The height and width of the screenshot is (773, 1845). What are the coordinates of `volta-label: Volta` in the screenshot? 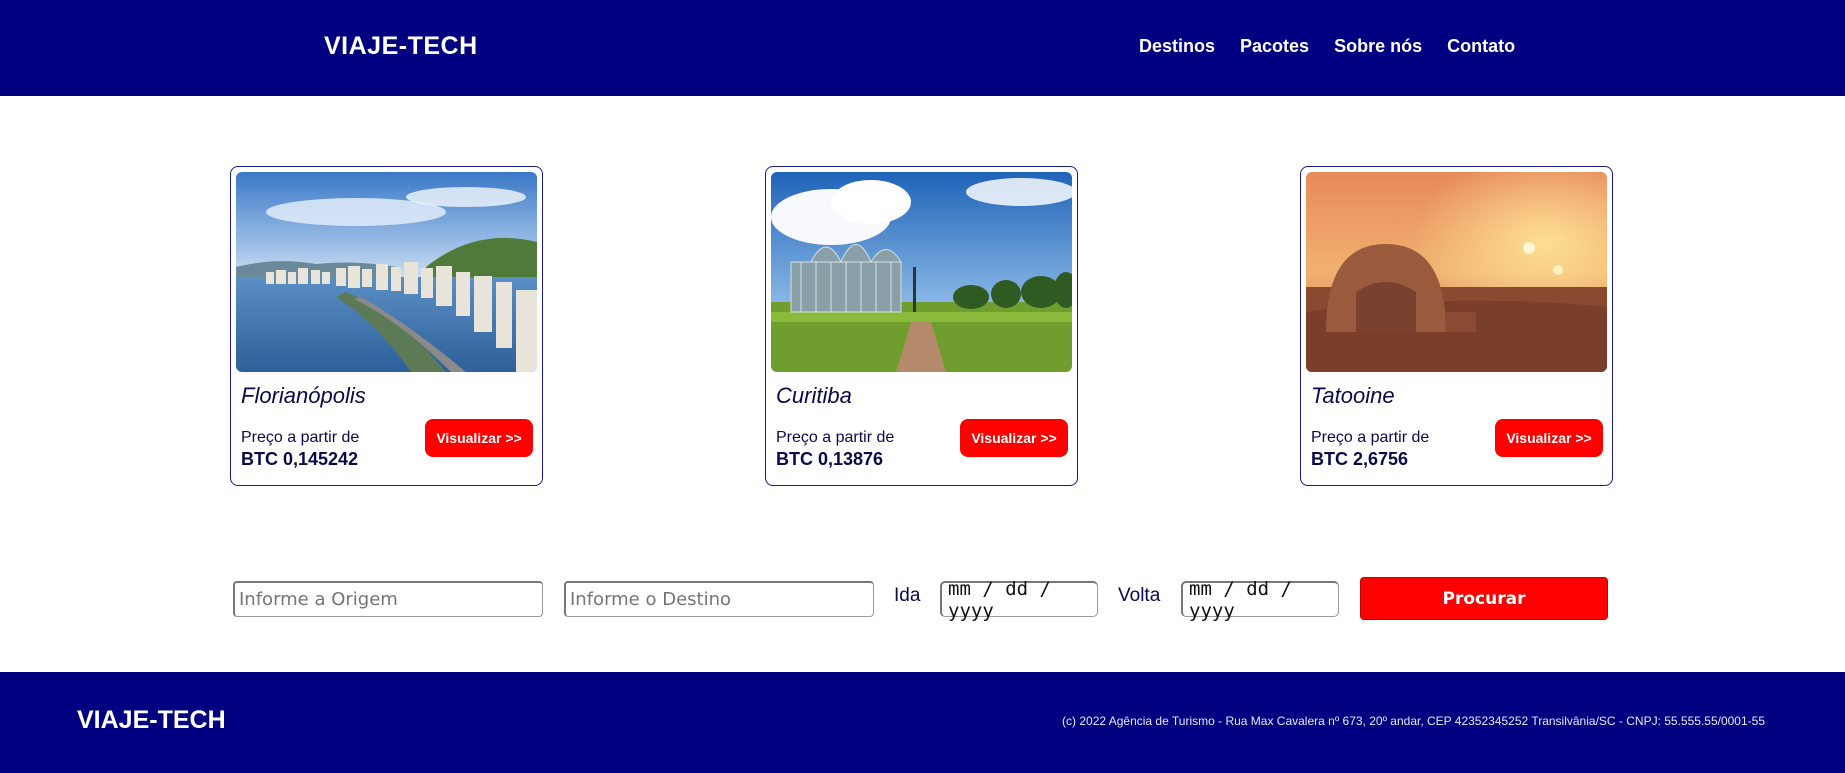 It's located at (1139, 595).